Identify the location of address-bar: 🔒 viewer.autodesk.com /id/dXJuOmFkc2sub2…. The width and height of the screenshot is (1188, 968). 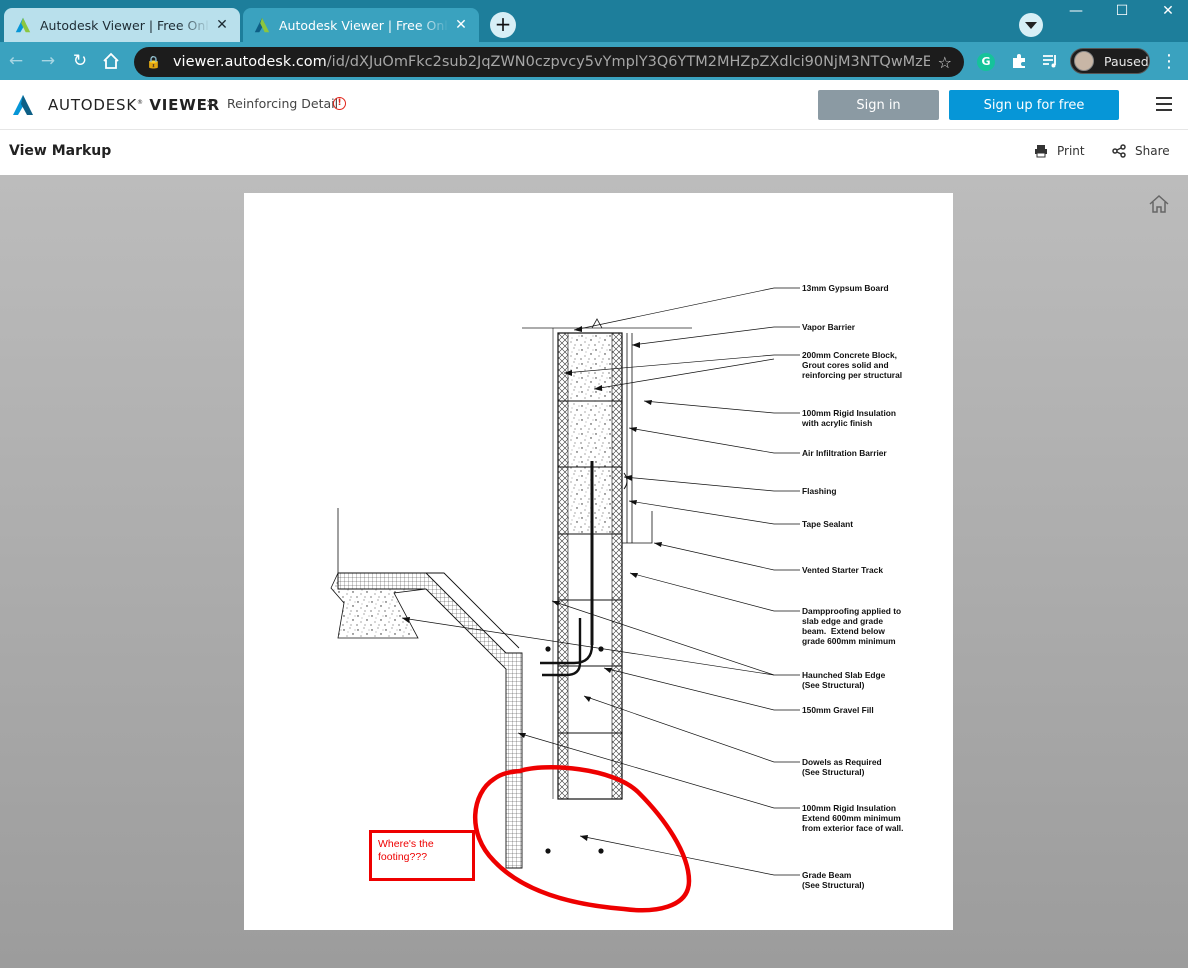
(549, 62).